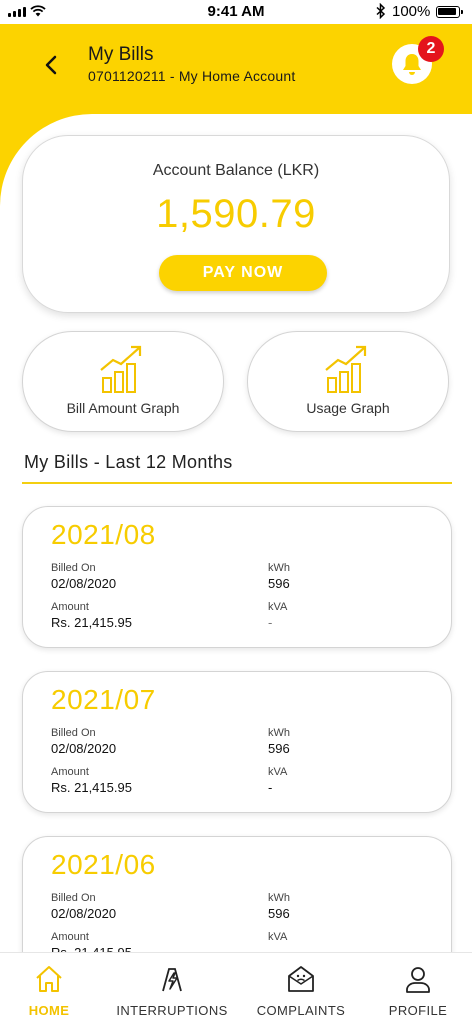 The height and width of the screenshot is (1024, 472). What do you see at coordinates (121, 54) in the screenshot?
I see `page-title: My Bills` at bounding box center [121, 54].